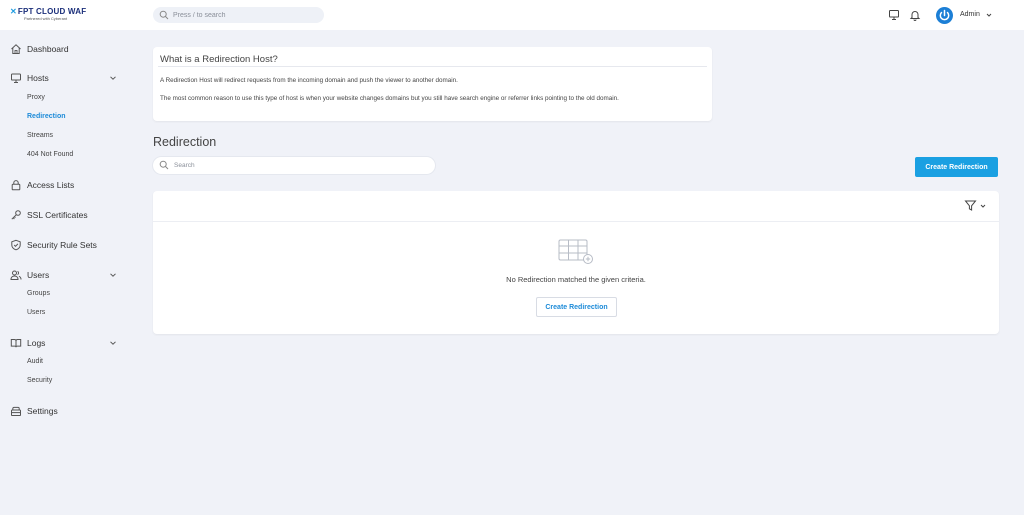  I want to click on empty-create-redirection-button: Create Redirection, so click(576, 307).